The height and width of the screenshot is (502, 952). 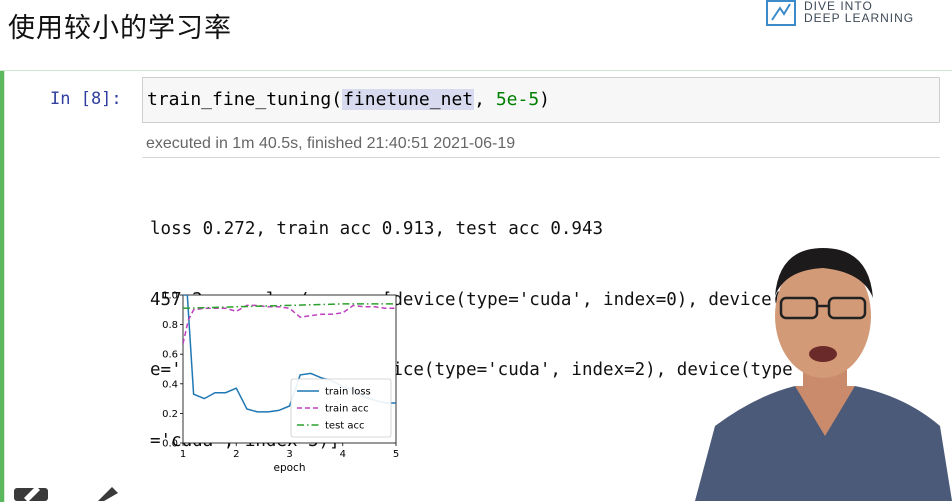 What do you see at coordinates (170, 325) in the screenshot?
I see `y-tick-label: 0.8` at bounding box center [170, 325].